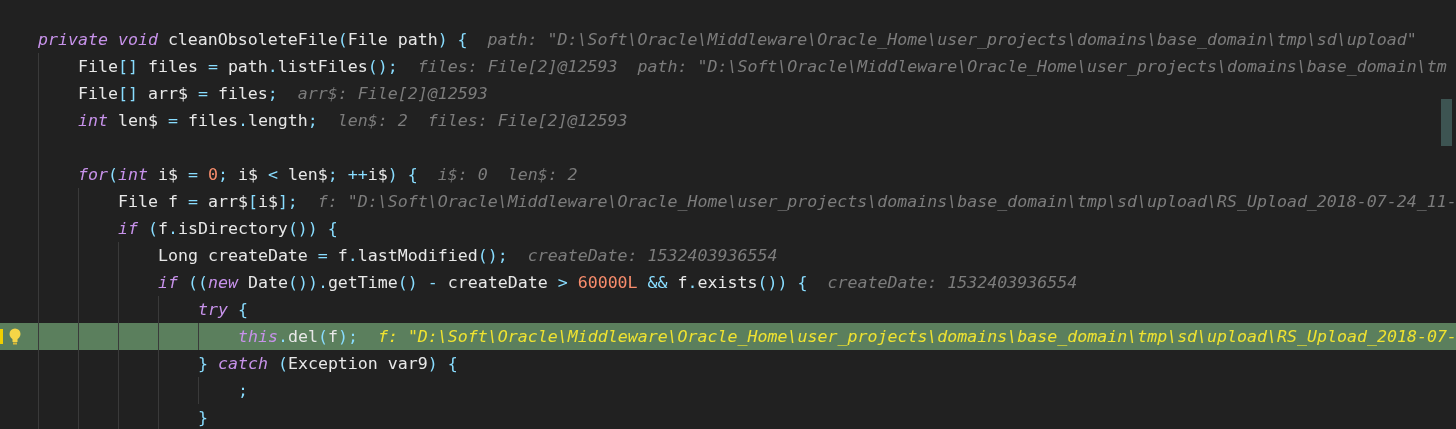 The image size is (1456, 429). What do you see at coordinates (298, 336) in the screenshot?
I see `code-line: this.del(f);` at bounding box center [298, 336].